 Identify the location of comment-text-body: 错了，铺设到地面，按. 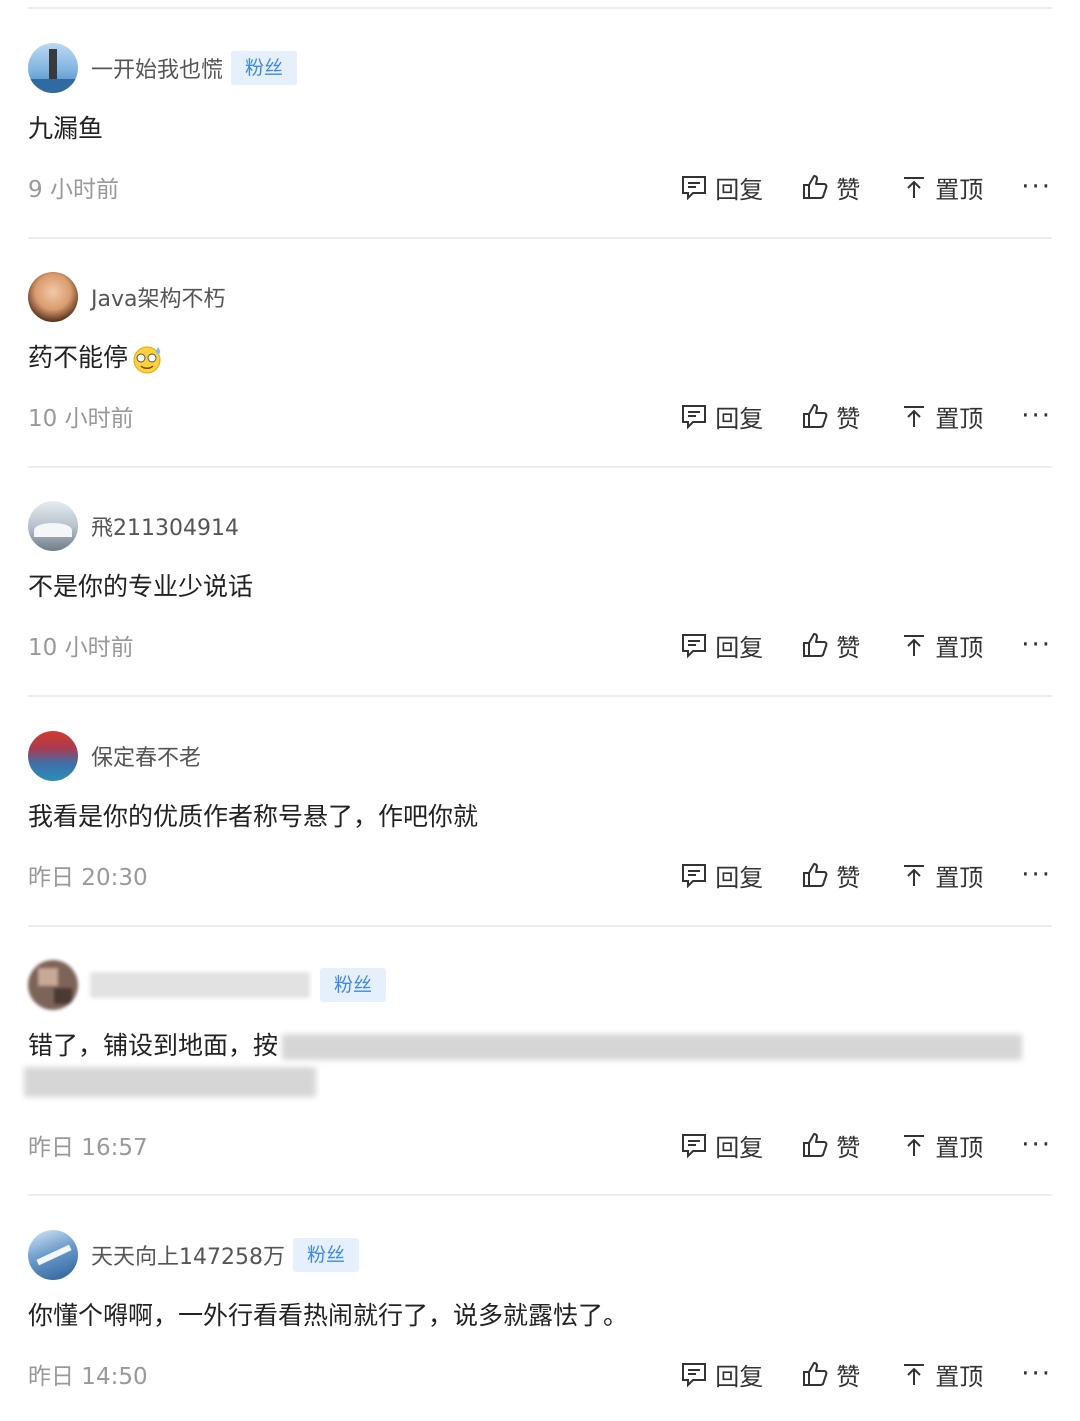
(153, 1045).